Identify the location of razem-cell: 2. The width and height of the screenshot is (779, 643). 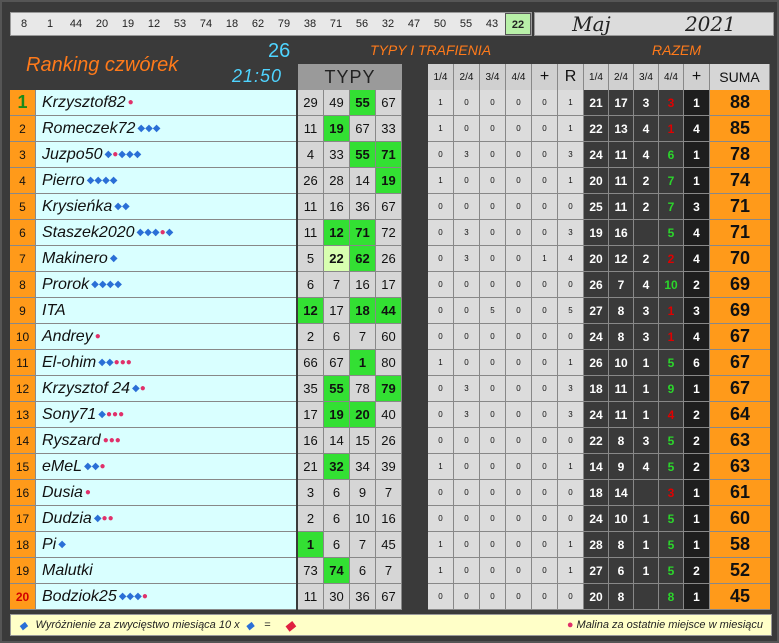
(646, 258).